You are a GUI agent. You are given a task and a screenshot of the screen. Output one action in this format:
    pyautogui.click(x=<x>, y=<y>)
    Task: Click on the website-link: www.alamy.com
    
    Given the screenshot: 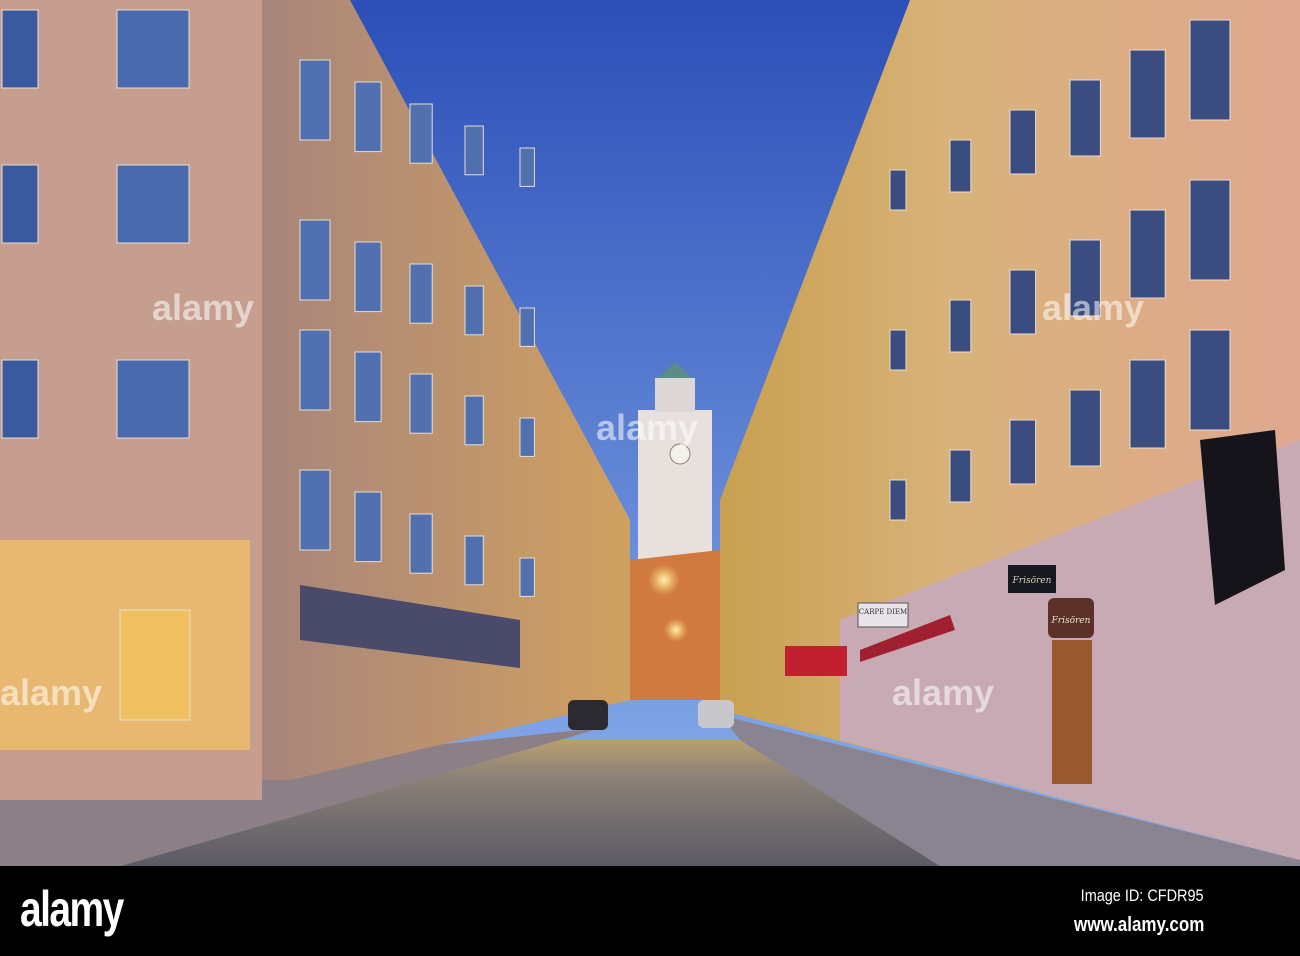 What is the action you would take?
    pyautogui.click(x=1138, y=925)
    